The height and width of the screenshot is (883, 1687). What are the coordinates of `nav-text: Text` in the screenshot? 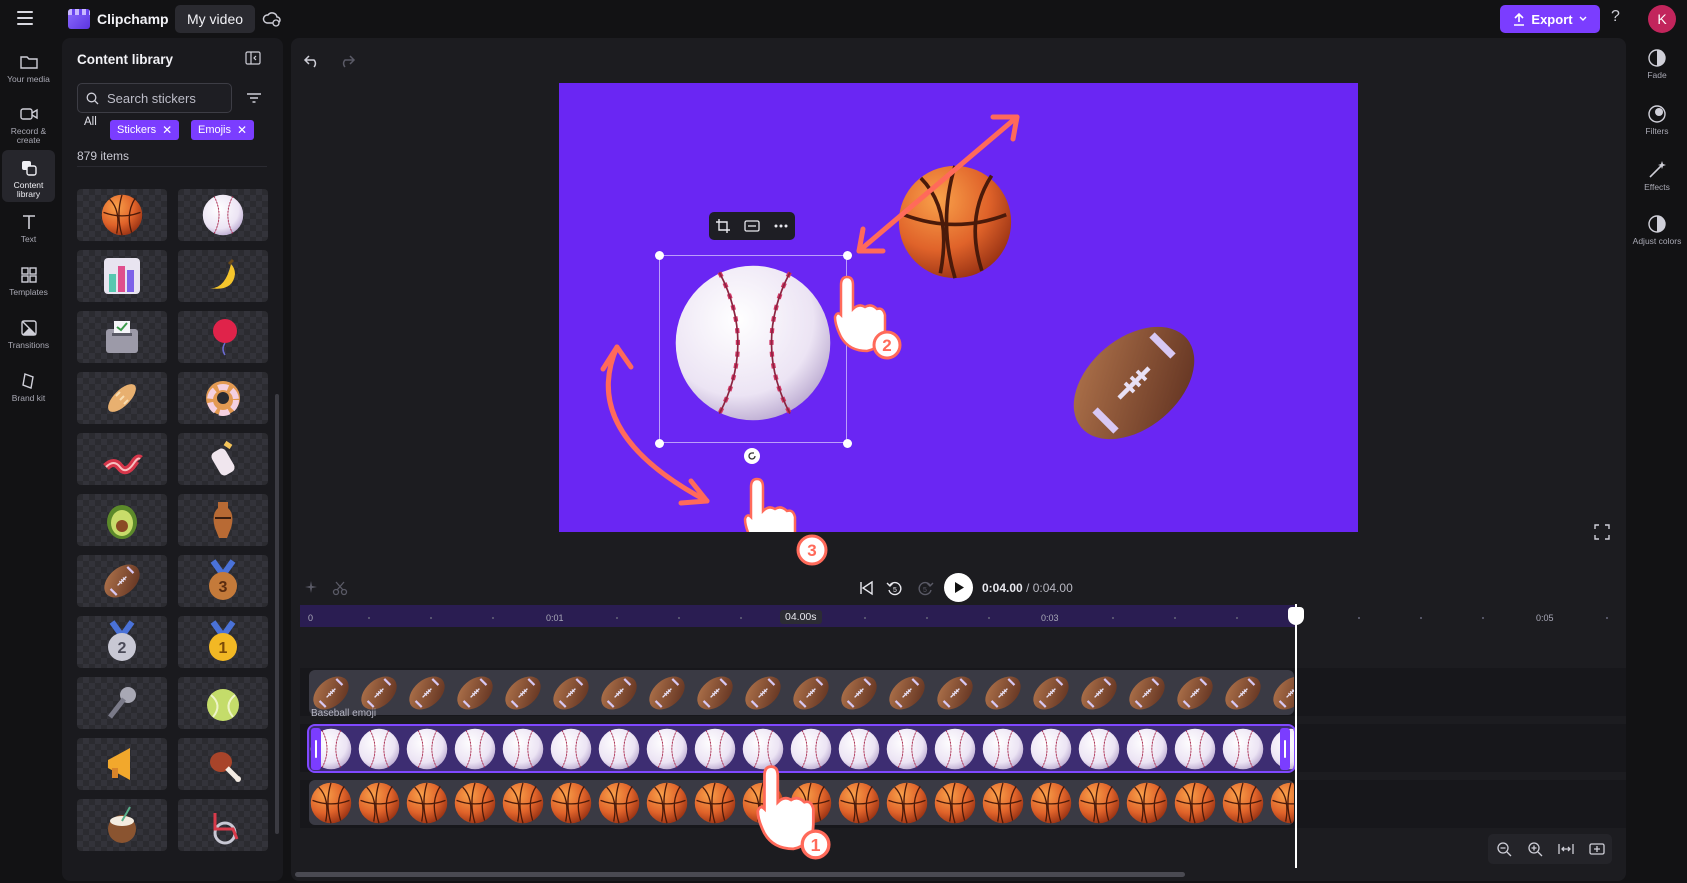 It's located at (28, 230).